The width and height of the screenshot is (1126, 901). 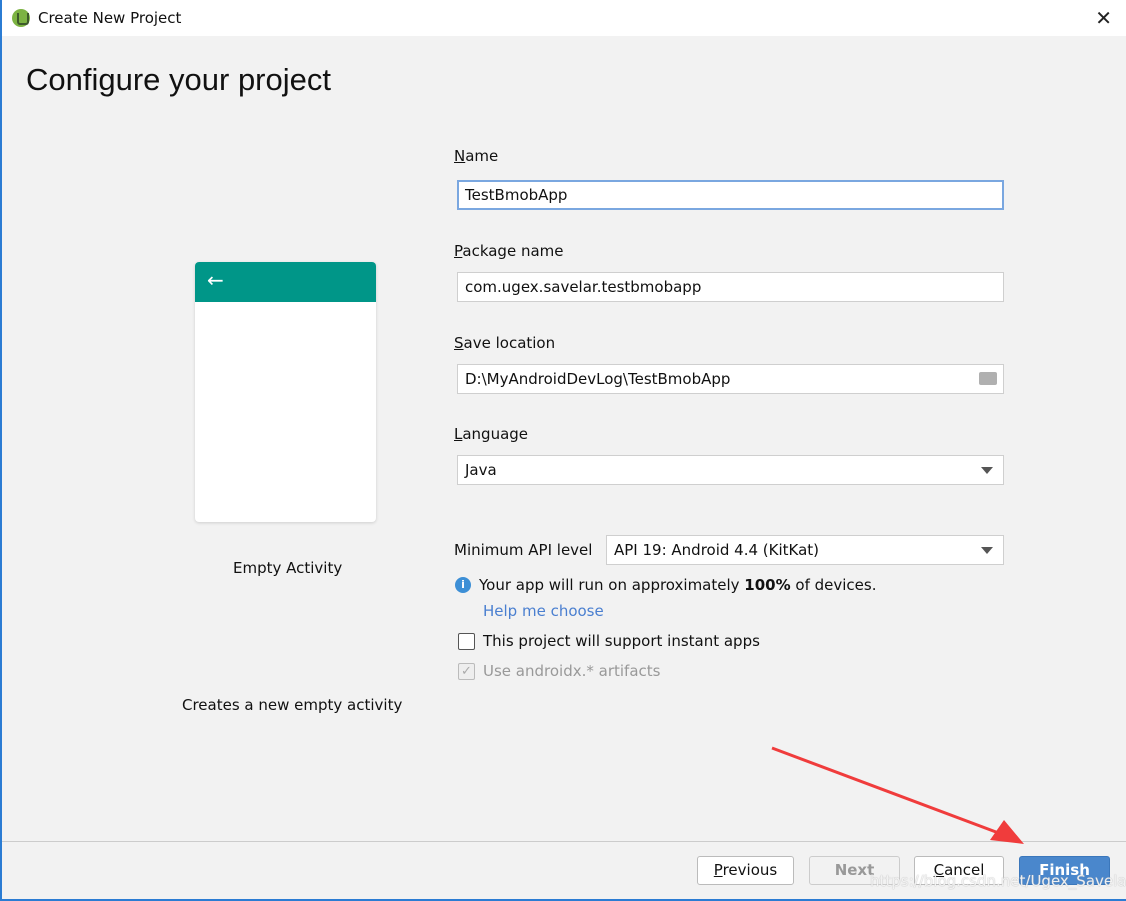 I want to click on android-studio-icon, so click(x=21, y=18).